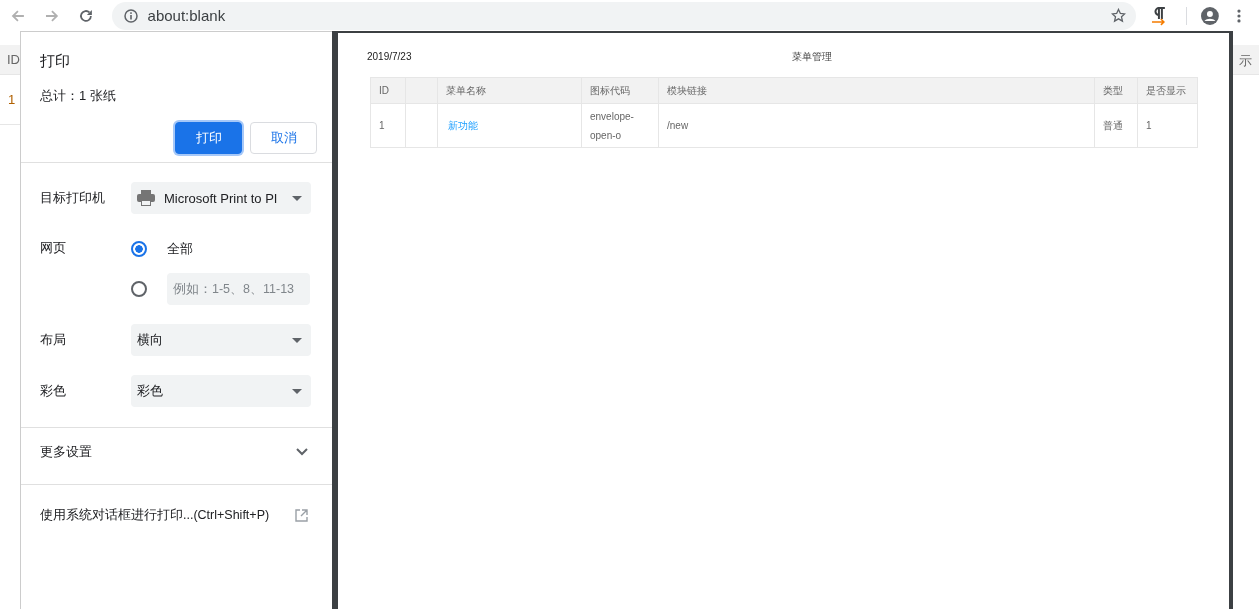 This screenshot has height=609, width=1259. What do you see at coordinates (155, 515) in the screenshot?
I see `system-dialog-link: 使用系统对话框进行打印...(Ctrl+Shift+P)` at bounding box center [155, 515].